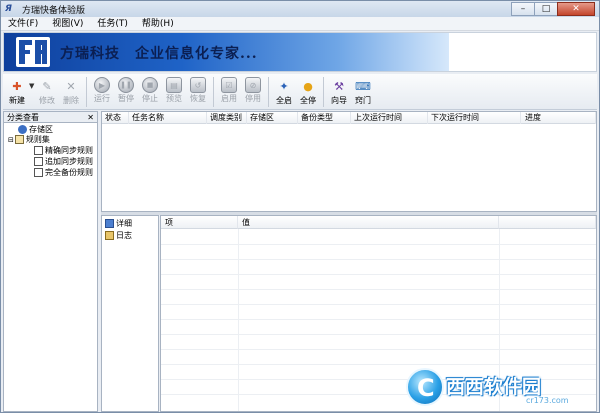 This screenshot has height=413, width=600. What do you see at coordinates (23, 117) in the screenshot?
I see `category-panel-title: 分类查看` at bounding box center [23, 117].